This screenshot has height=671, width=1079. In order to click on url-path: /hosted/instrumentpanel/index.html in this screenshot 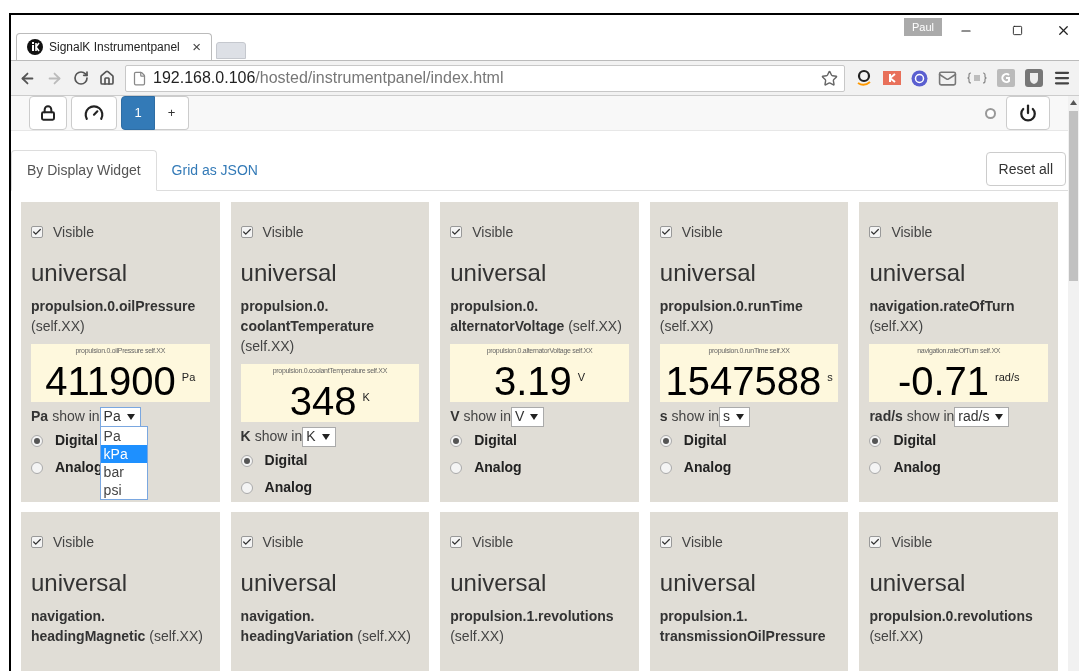, I will do `click(379, 78)`.